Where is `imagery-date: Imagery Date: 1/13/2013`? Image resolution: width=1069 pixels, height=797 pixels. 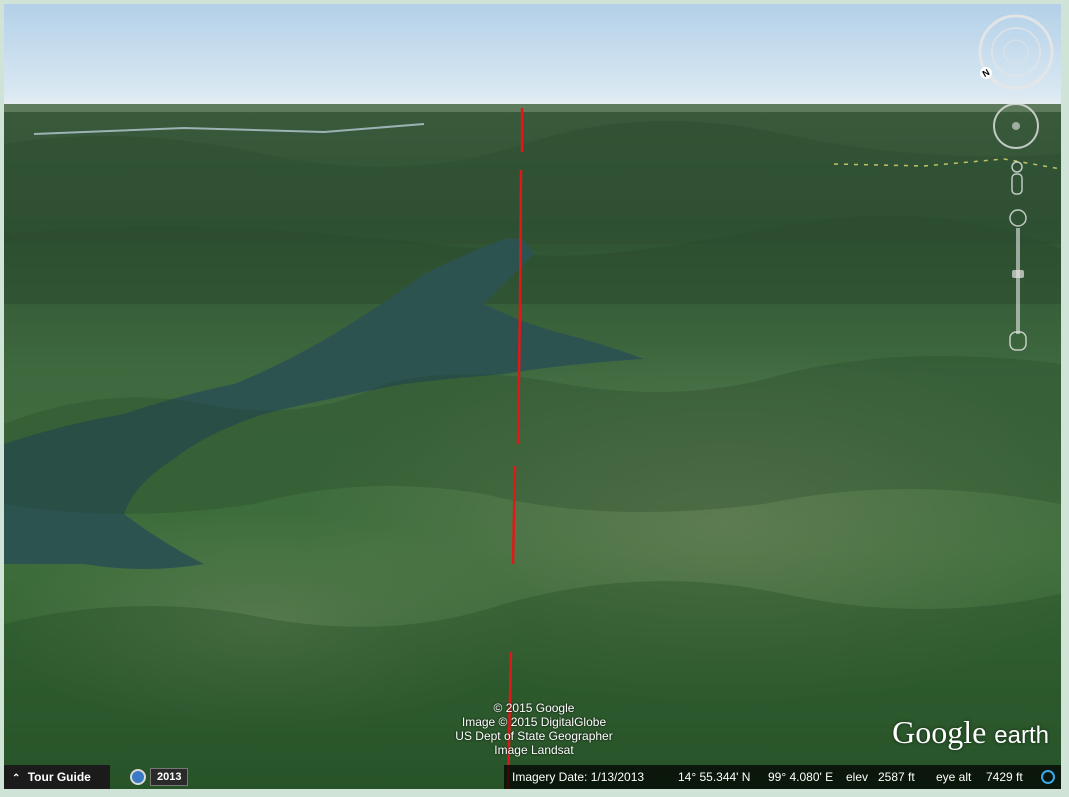 imagery-date: Imagery Date: 1/13/2013 is located at coordinates (578, 777).